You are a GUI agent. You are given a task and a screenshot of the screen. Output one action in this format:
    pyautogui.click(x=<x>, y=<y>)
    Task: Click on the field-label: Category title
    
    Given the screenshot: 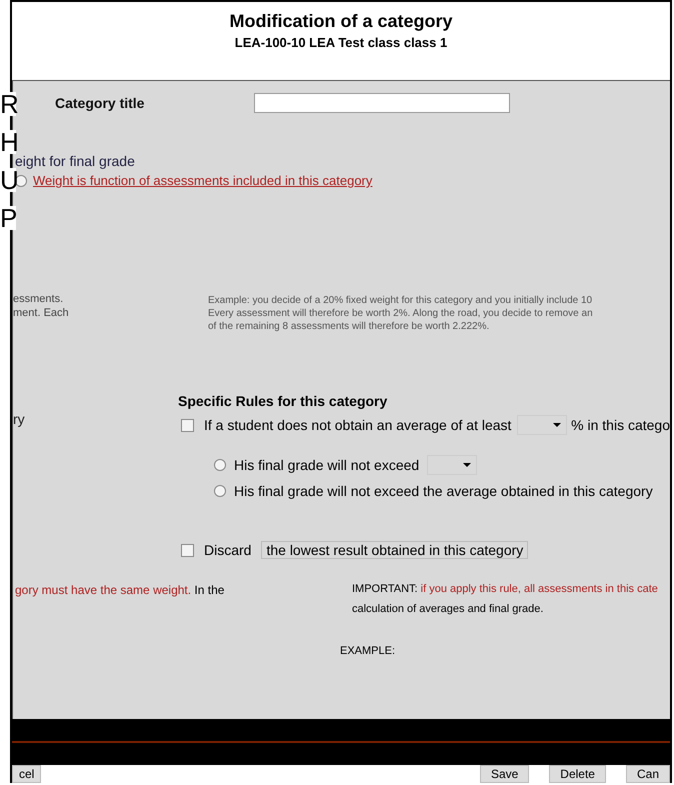 What is the action you would take?
    pyautogui.click(x=99, y=103)
    